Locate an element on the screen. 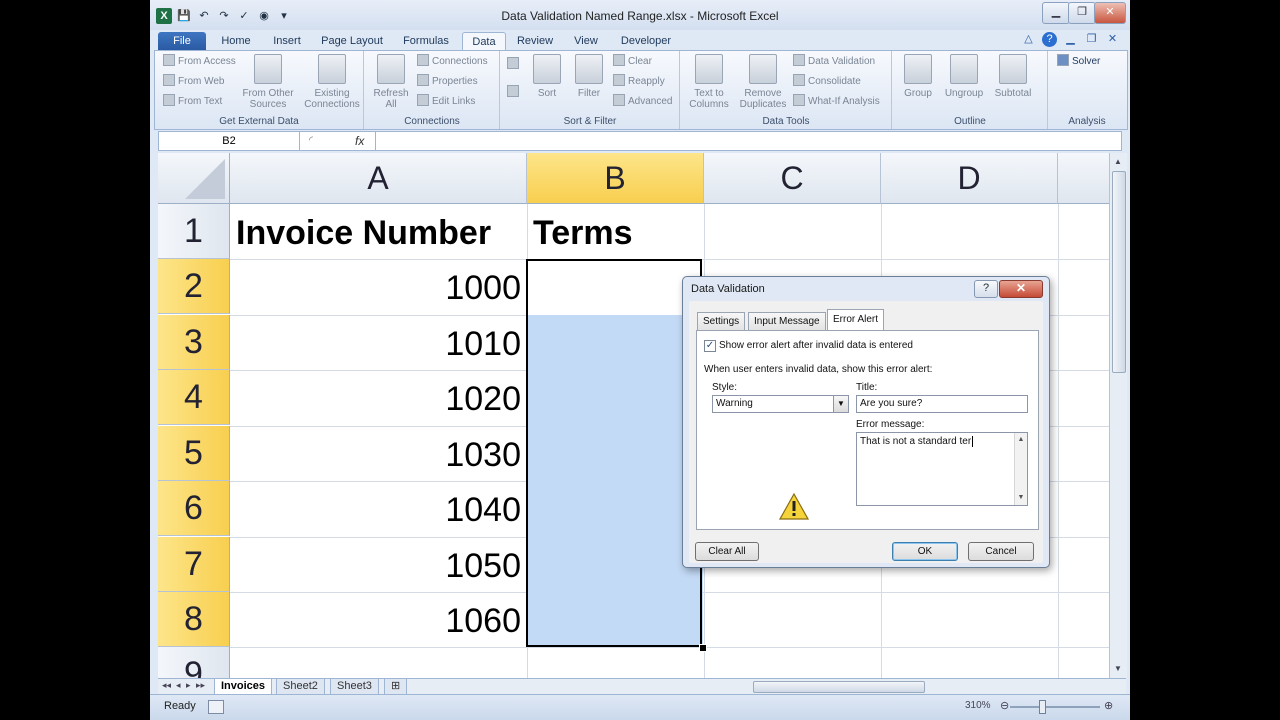 This screenshot has height=720, width=1280. sort-descending-button is located at coordinates (514, 93).